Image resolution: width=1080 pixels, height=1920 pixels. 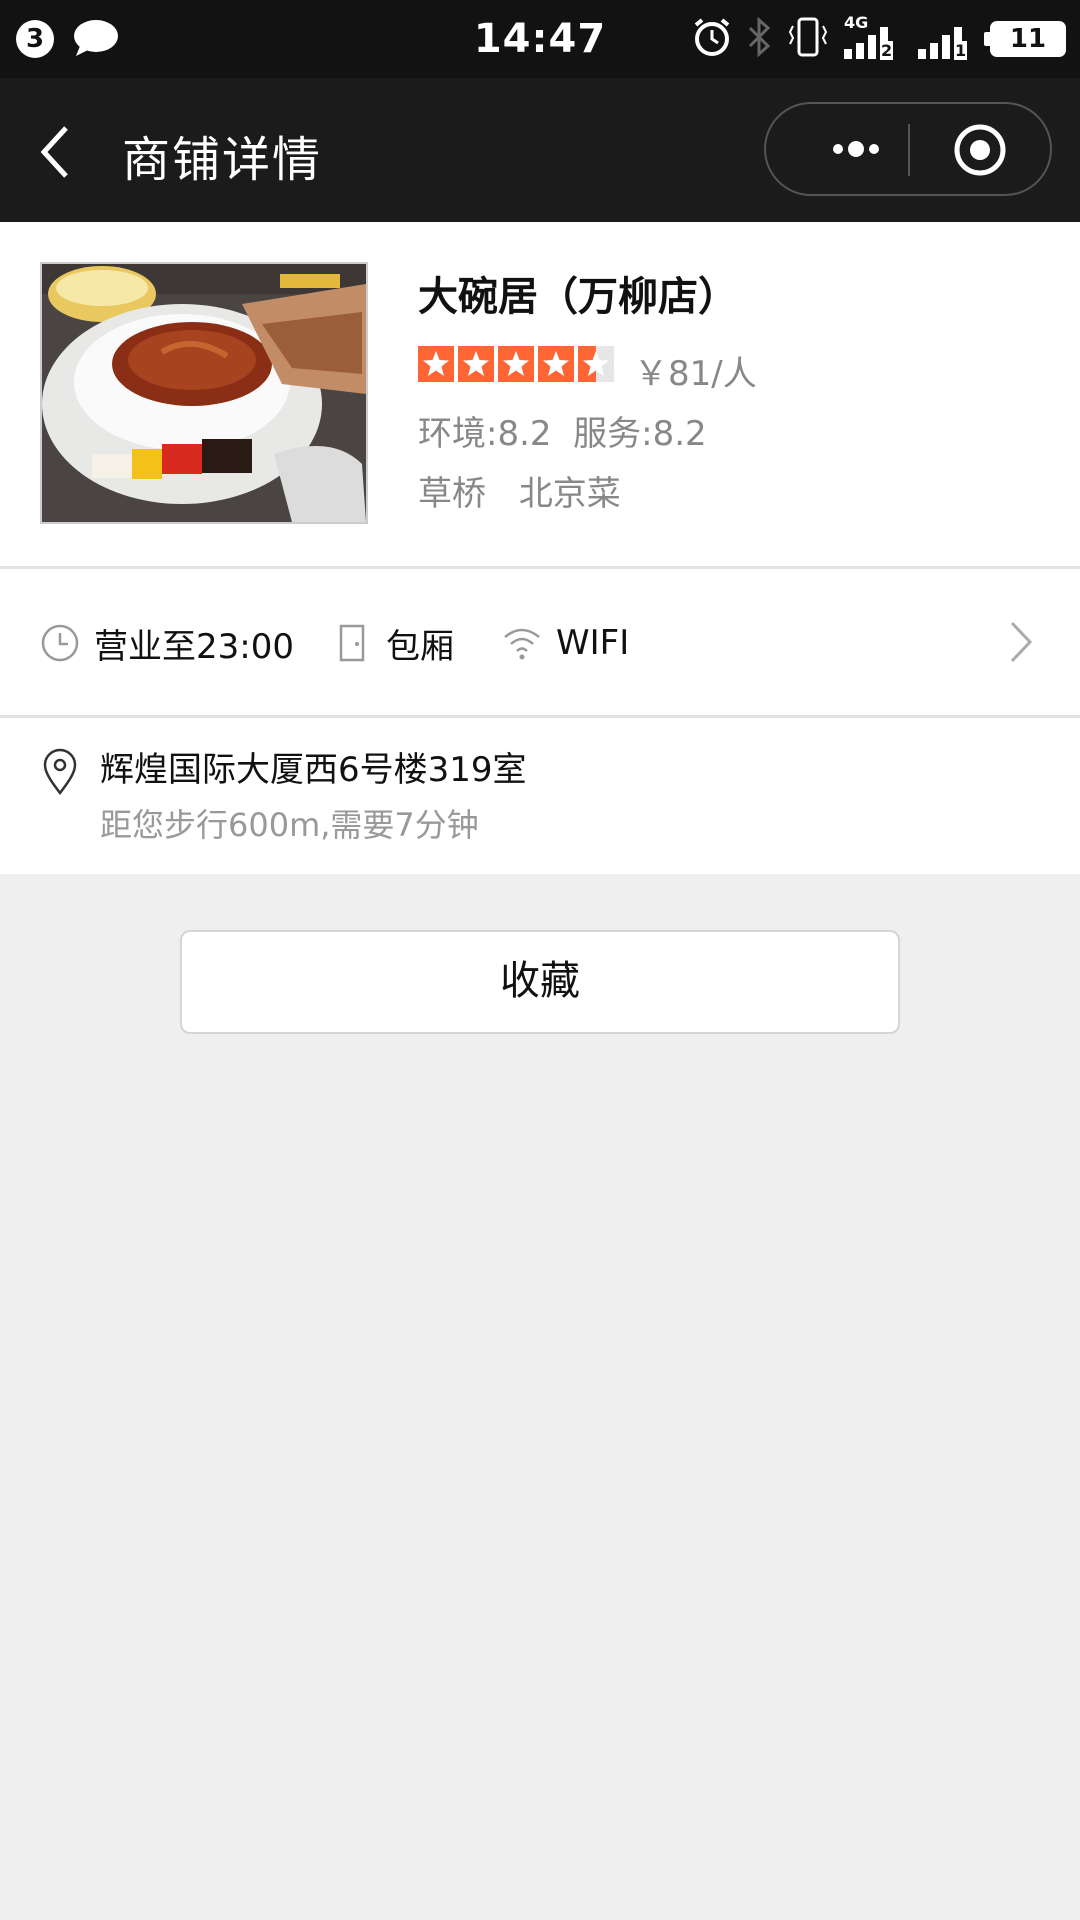 I want to click on vibrate-icon, so click(x=808, y=39).